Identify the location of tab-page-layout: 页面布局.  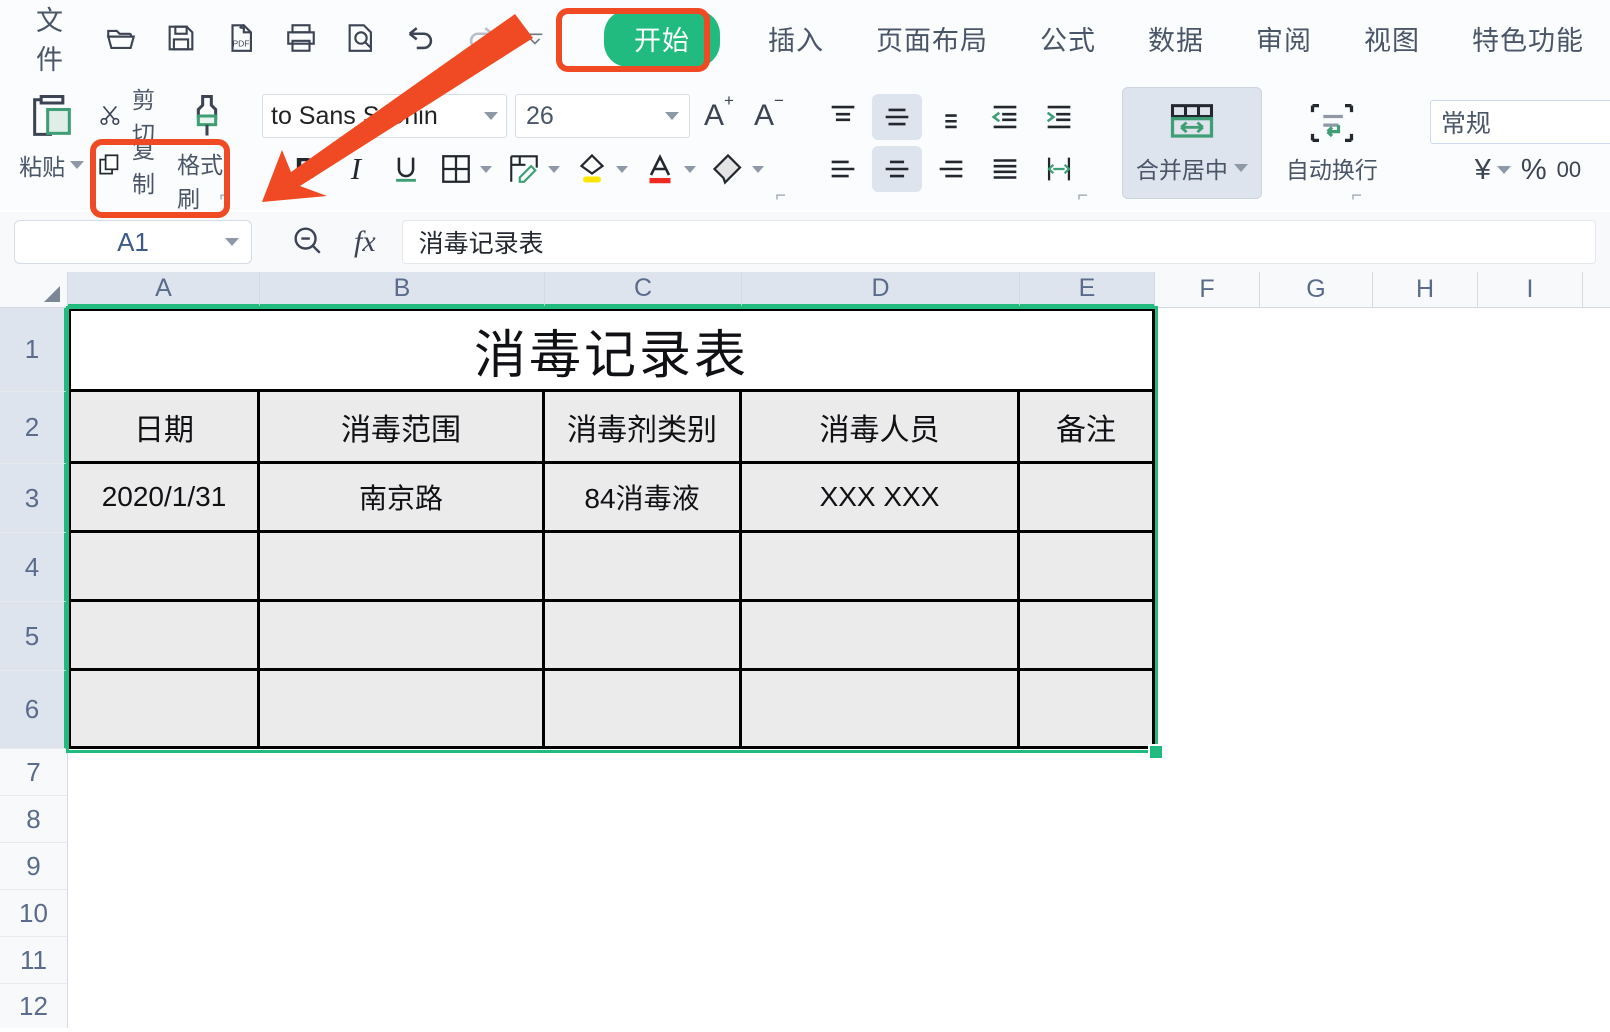
(932, 38).